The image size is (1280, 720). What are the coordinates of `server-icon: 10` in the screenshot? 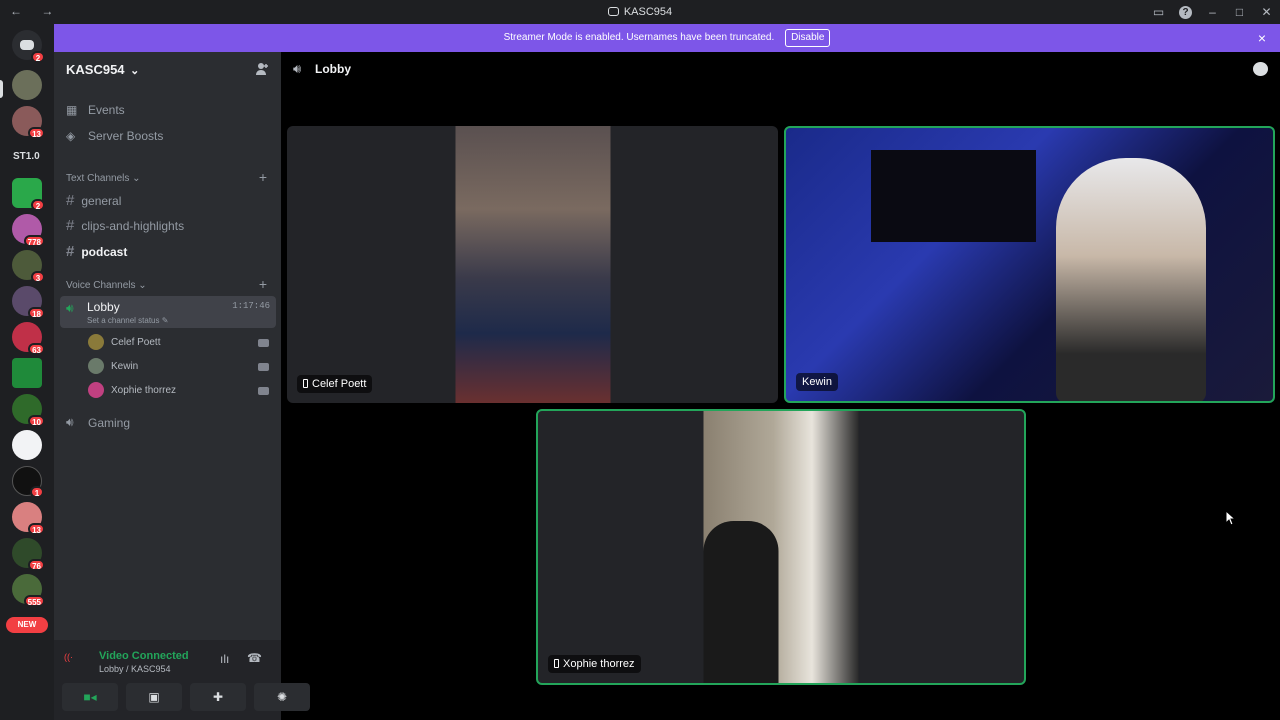 It's located at (28, 410).